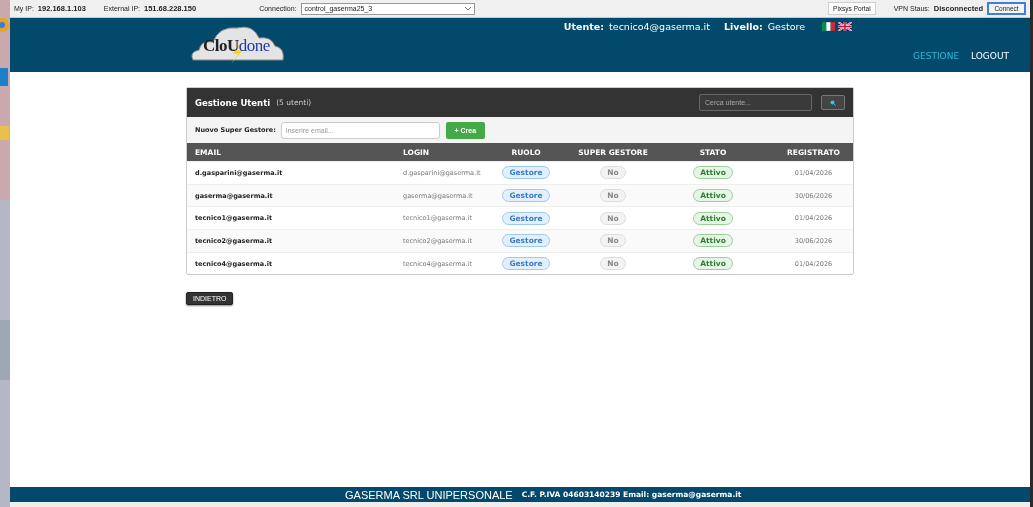 This screenshot has height=507, width=1033. What do you see at coordinates (584, 26) in the screenshot?
I see `user-label: Utente:` at bounding box center [584, 26].